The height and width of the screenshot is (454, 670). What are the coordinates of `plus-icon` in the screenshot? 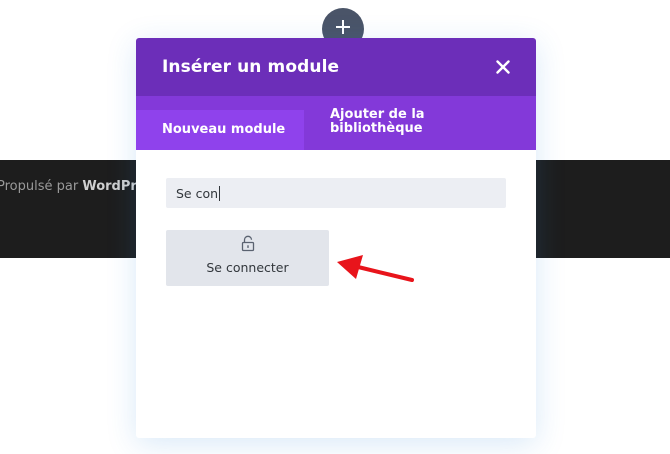 It's located at (343, 27).